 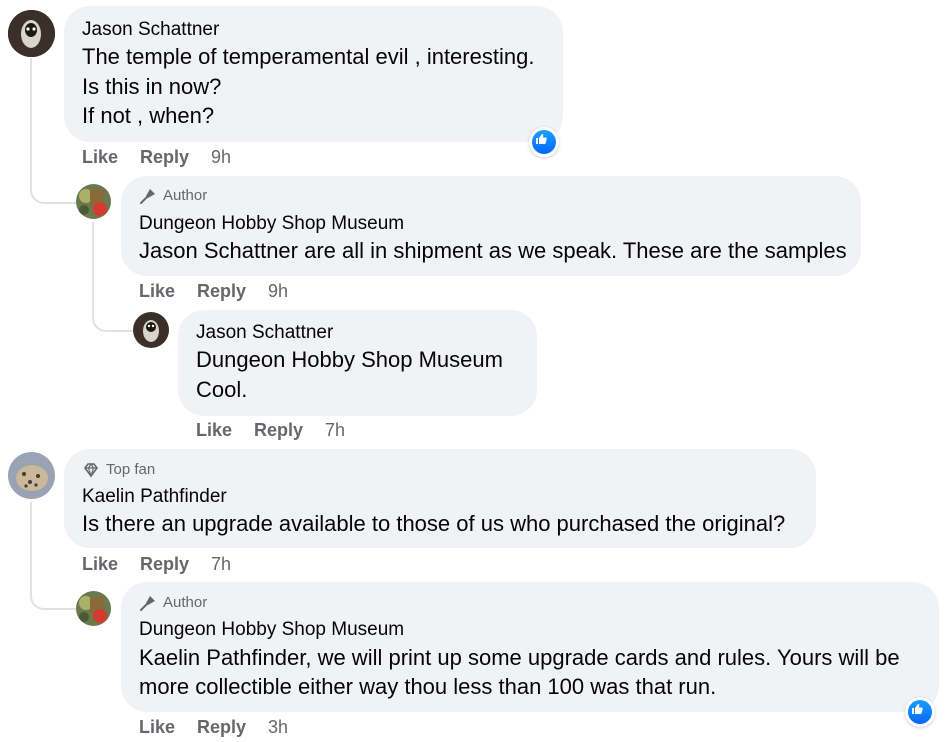 What do you see at coordinates (218, 250) in the screenshot?
I see `mention-link: Jason Schattner` at bounding box center [218, 250].